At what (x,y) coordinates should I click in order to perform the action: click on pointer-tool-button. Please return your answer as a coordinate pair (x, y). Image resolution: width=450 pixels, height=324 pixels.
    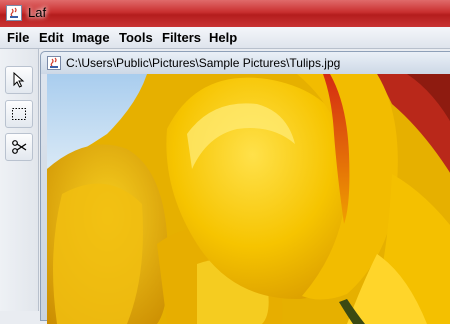
    Looking at the image, I should click on (19, 80).